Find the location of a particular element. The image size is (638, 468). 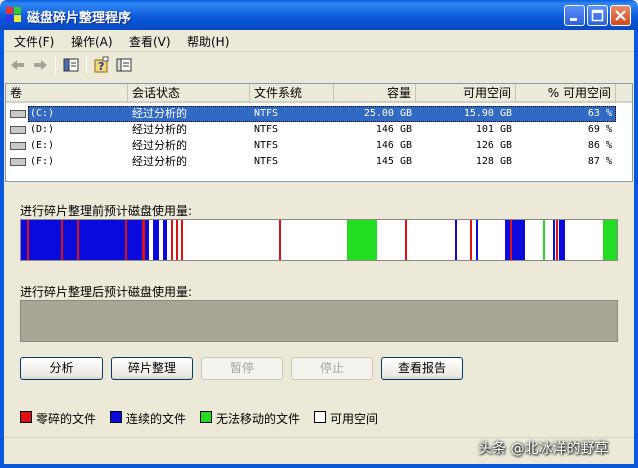

window-title: 磁盘碎片整理程序 is located at coordinates (79, 18).